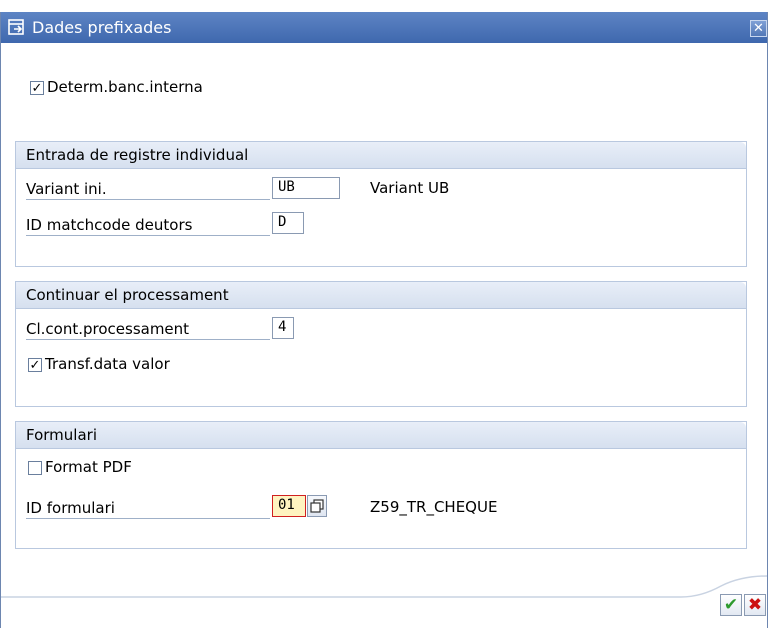  I want to click on value-help-button, so click(317, 506).